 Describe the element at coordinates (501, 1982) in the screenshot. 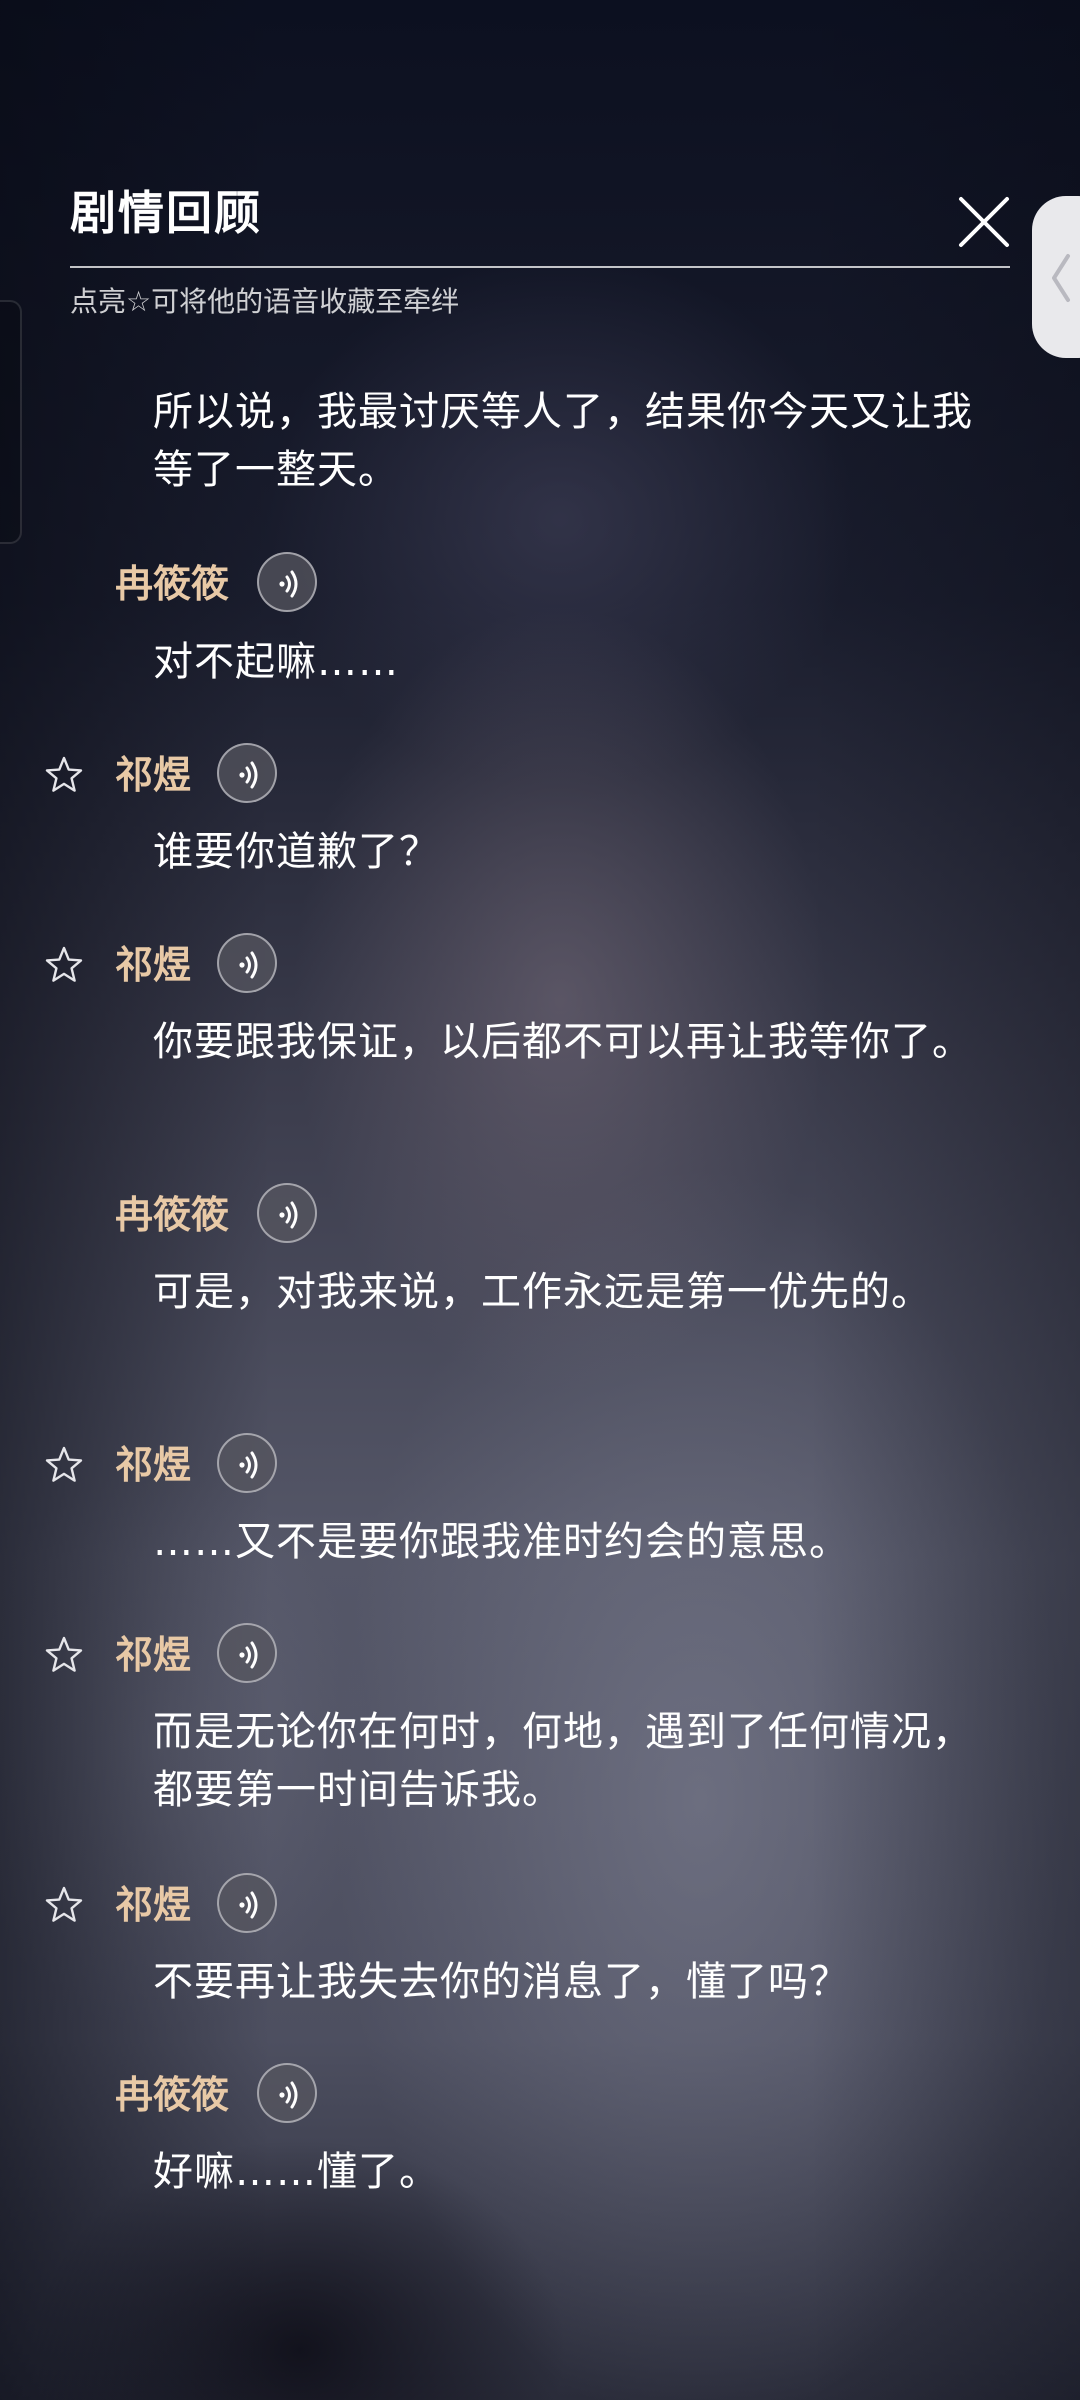

I see `dialogue-text: 不要再让我失去你的消息了，懂了吗？` at that location.